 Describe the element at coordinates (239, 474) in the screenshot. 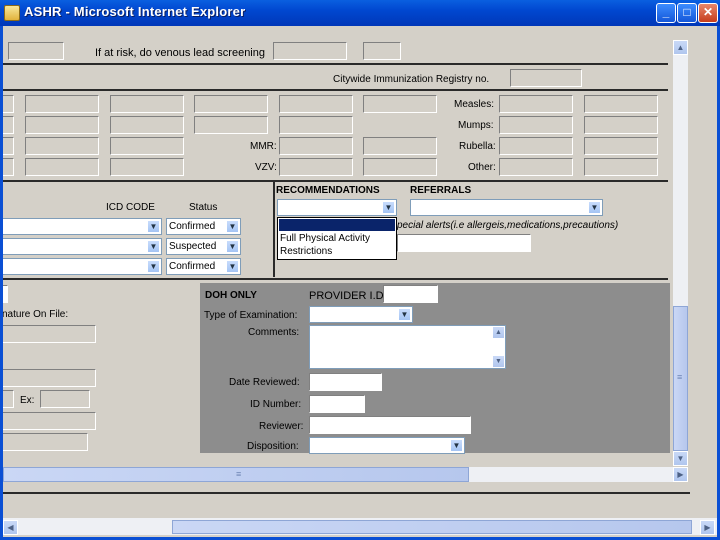

I see `grip-icon: ≡` at that location.